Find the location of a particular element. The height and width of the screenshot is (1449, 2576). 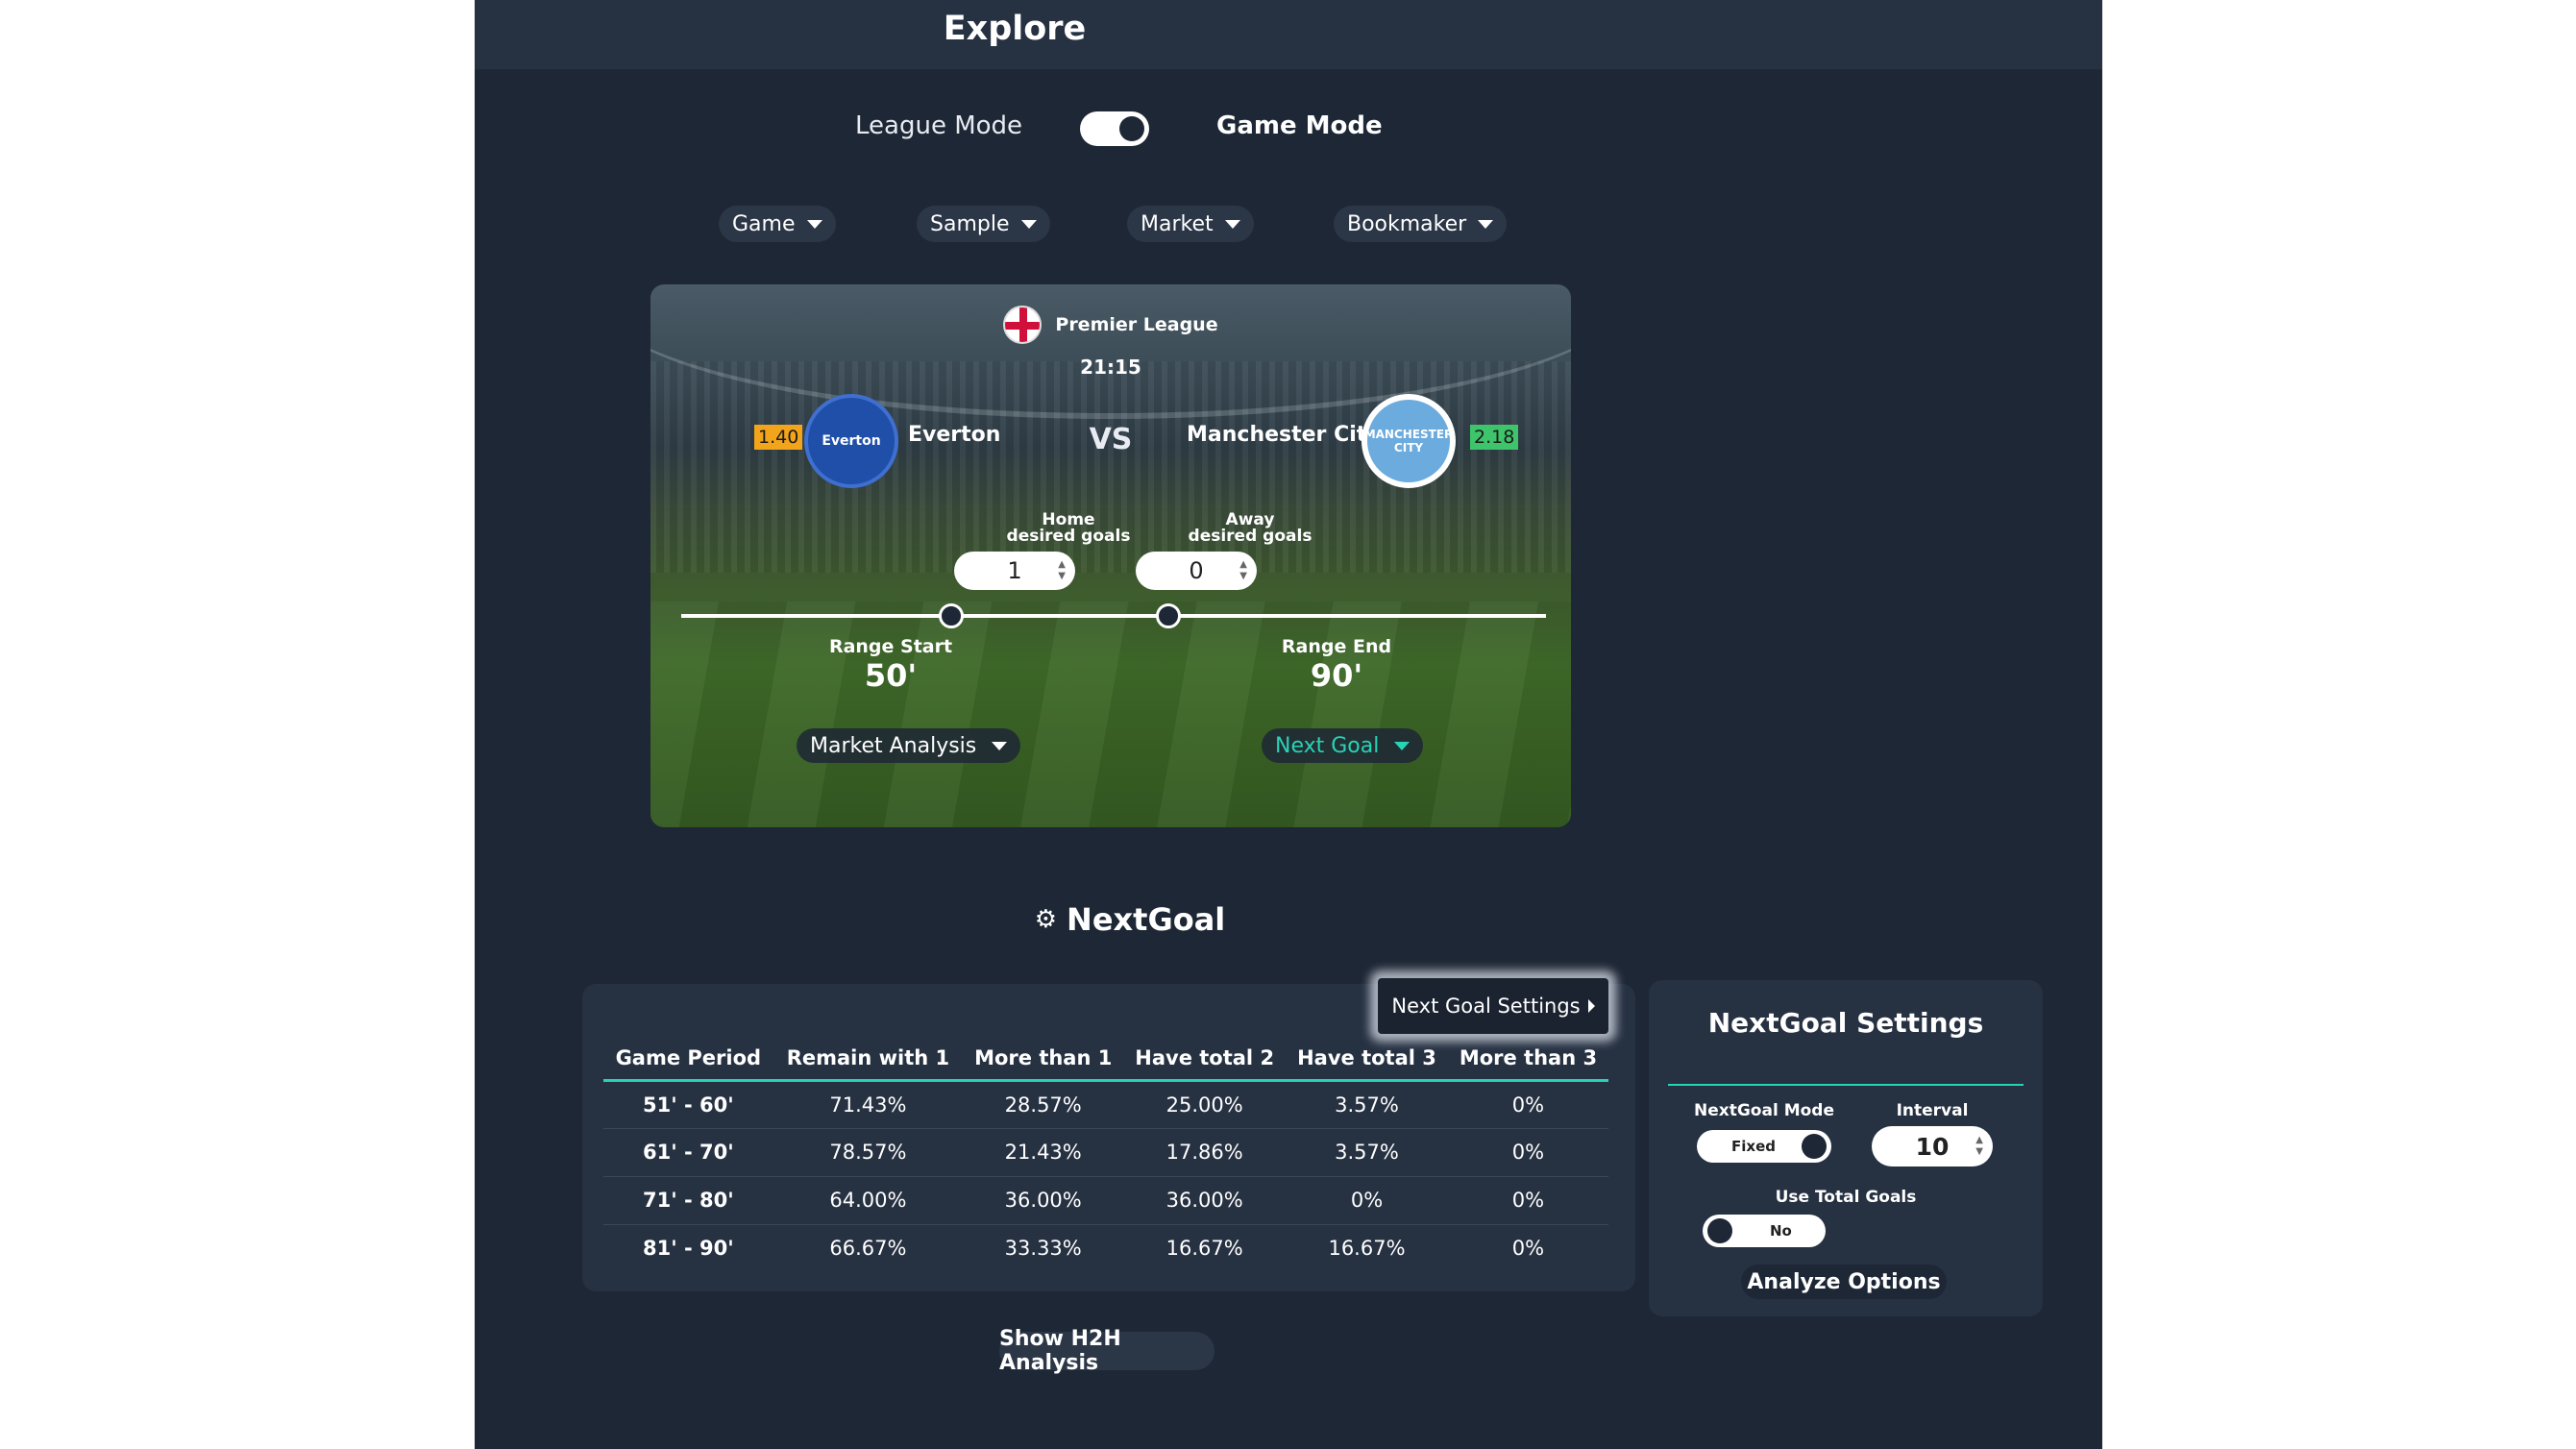

mode-toggle is located at coordinates (1114, 128).